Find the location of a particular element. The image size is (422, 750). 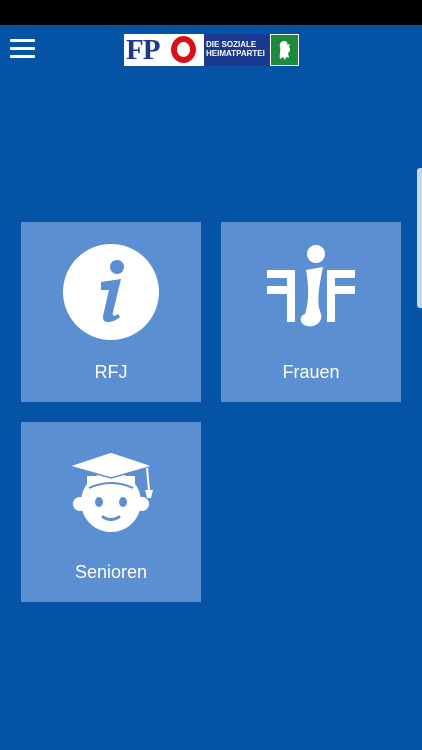

logo-o-ring is located at coordinates (183, 49).